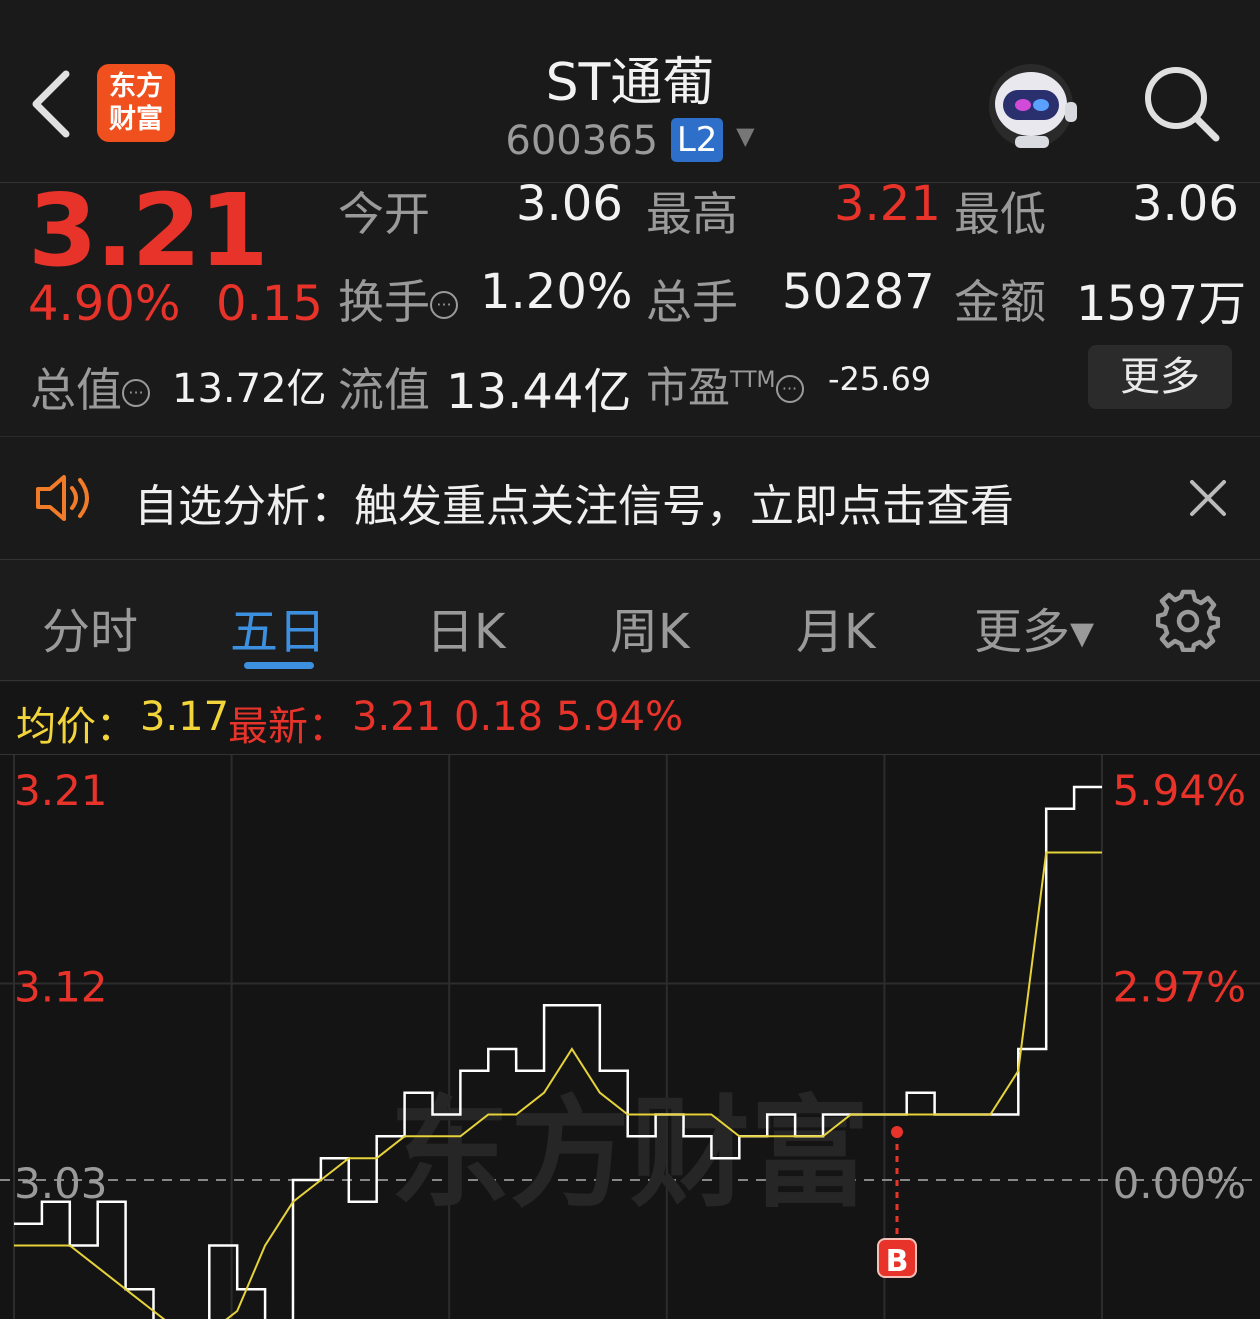 This screenshot has width=1260, height=1319. Describe the element at coordinates (692, 214) in the screenshot. I see `high-label: 最高` at that location.